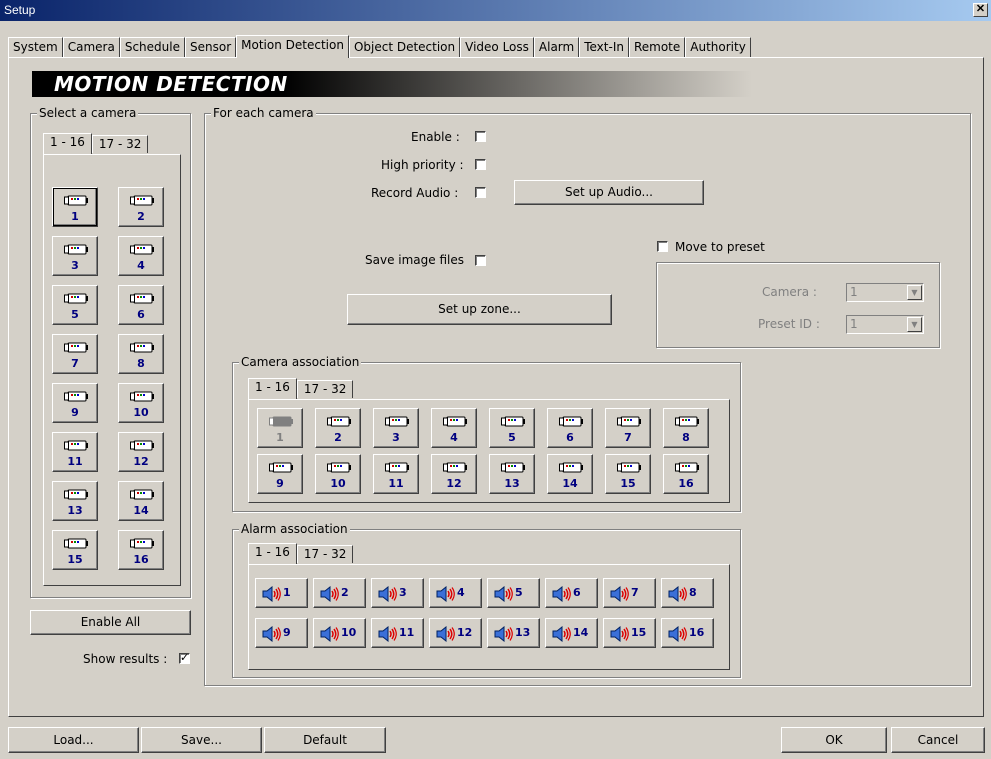 This screenshot has width=991, height=759. What do you see at coordinates (338, 428) in the screenshot?
I see `assoc-camera-button-2: 2` at bounding box center [338, 428].